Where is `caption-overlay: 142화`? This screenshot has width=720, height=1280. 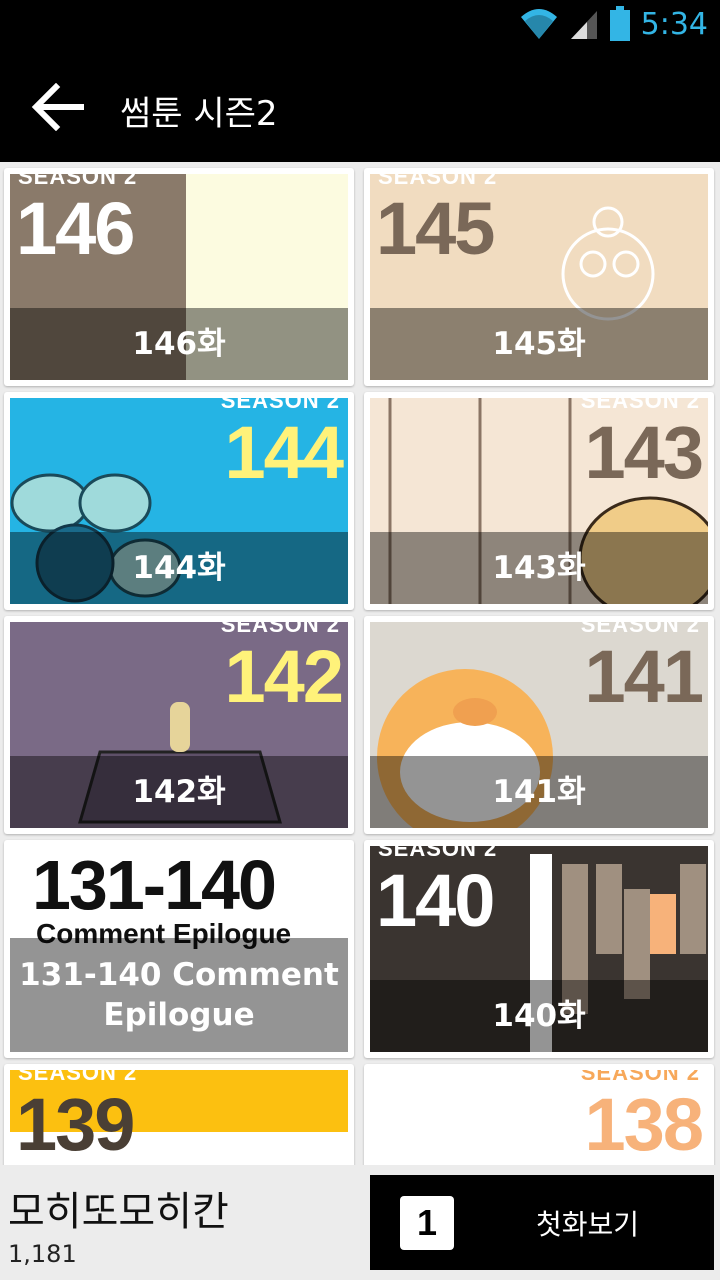 caption-overlay: 142화 is located at coordinates (179, 792).